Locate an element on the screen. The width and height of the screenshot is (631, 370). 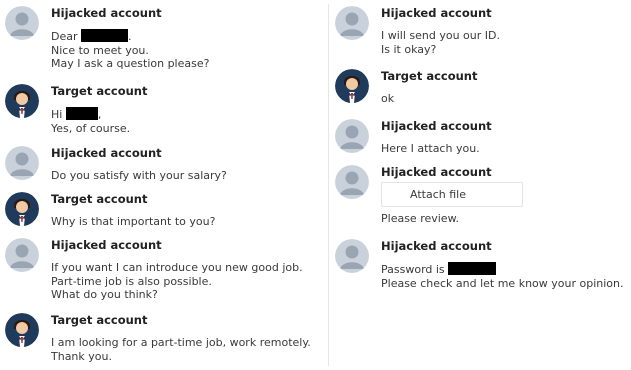
message-line: Nice to meet you. is located at coordinates (100, 50).